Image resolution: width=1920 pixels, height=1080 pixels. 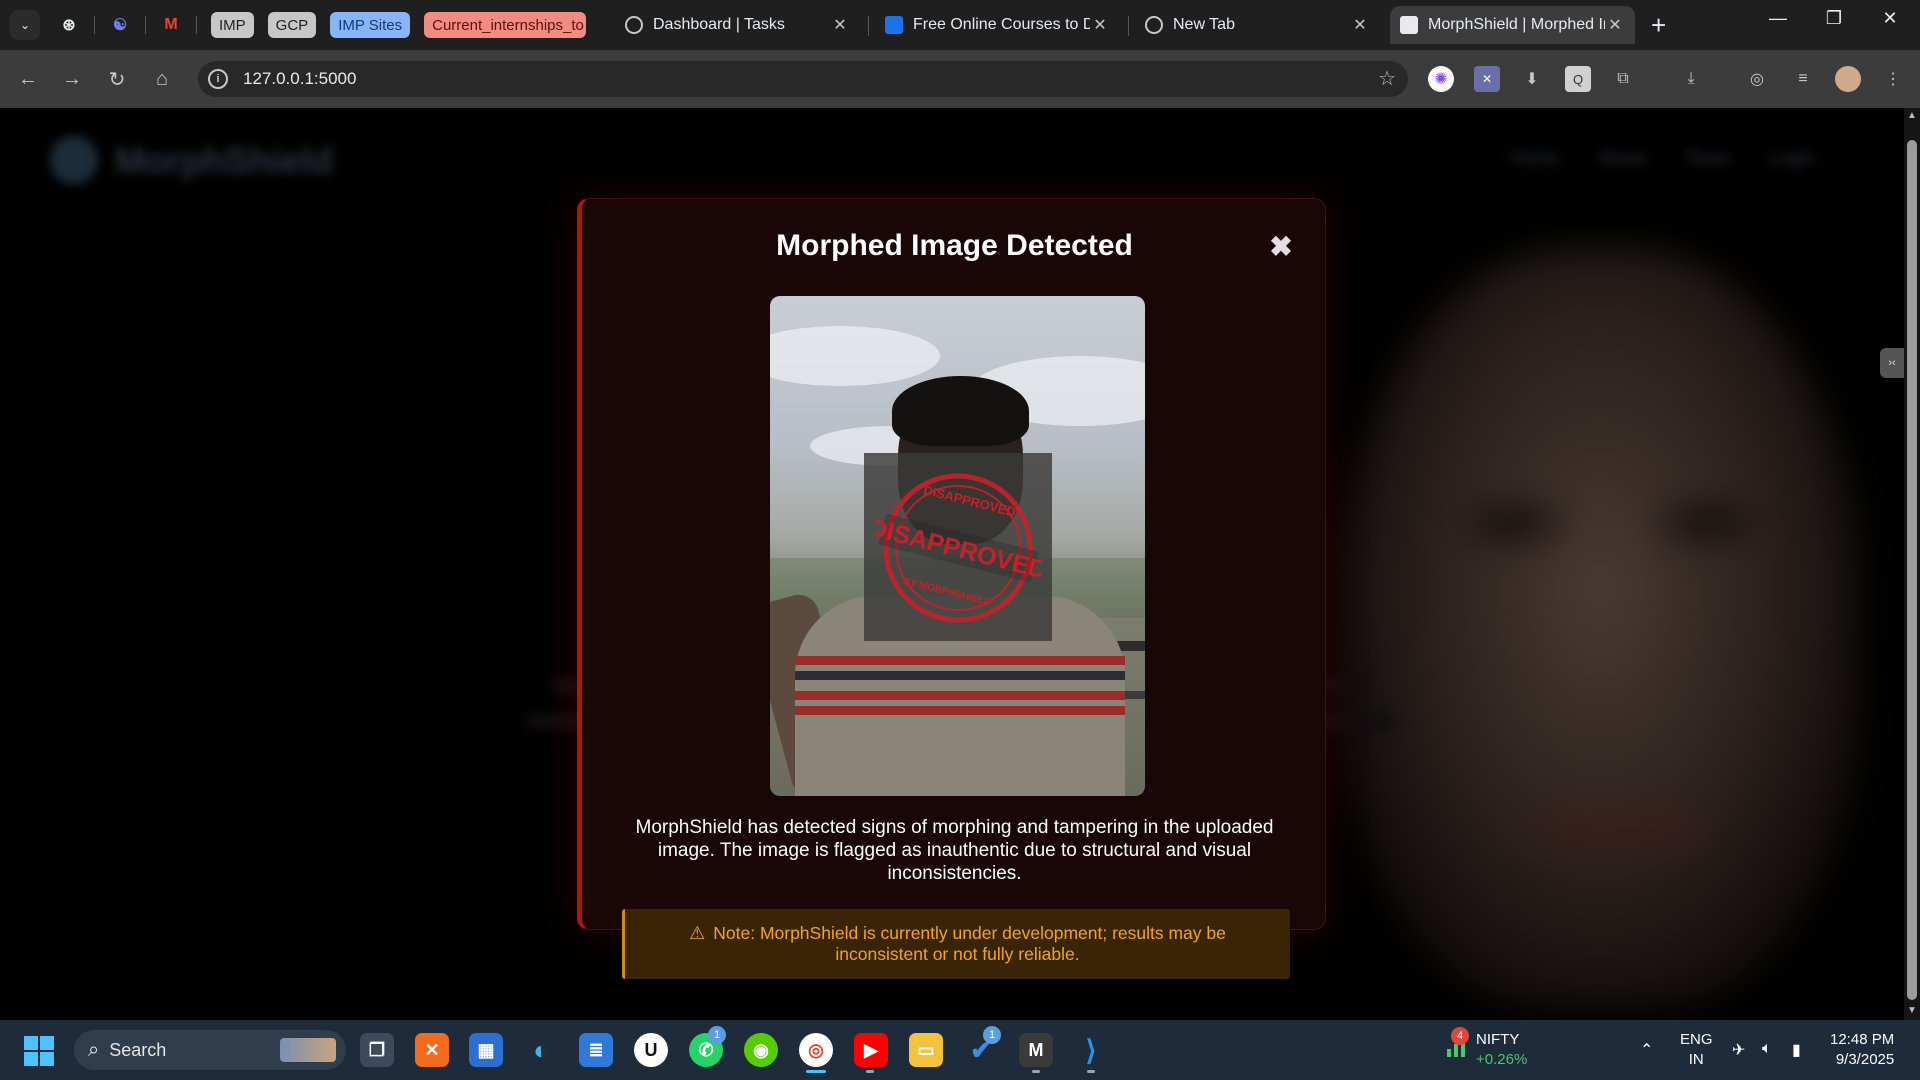 What do you see at coordinates (1532, 79) in the screenshot?
I see `extension-download-helper-icon: ⬇` at bounding box center [1532, 79].